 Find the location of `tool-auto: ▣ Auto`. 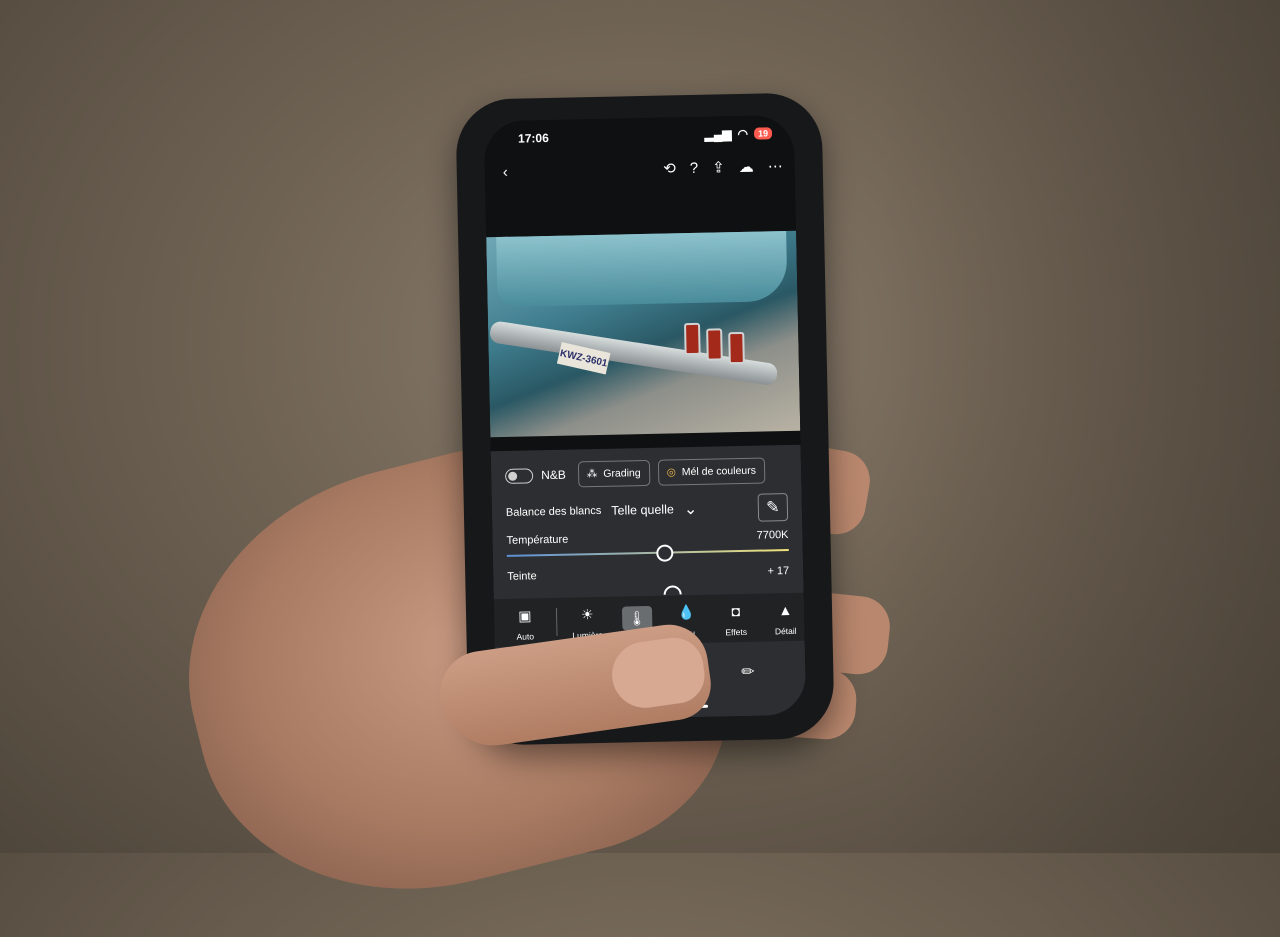

tool-auto: ▣ Auto is located at coordinates (525, 622).